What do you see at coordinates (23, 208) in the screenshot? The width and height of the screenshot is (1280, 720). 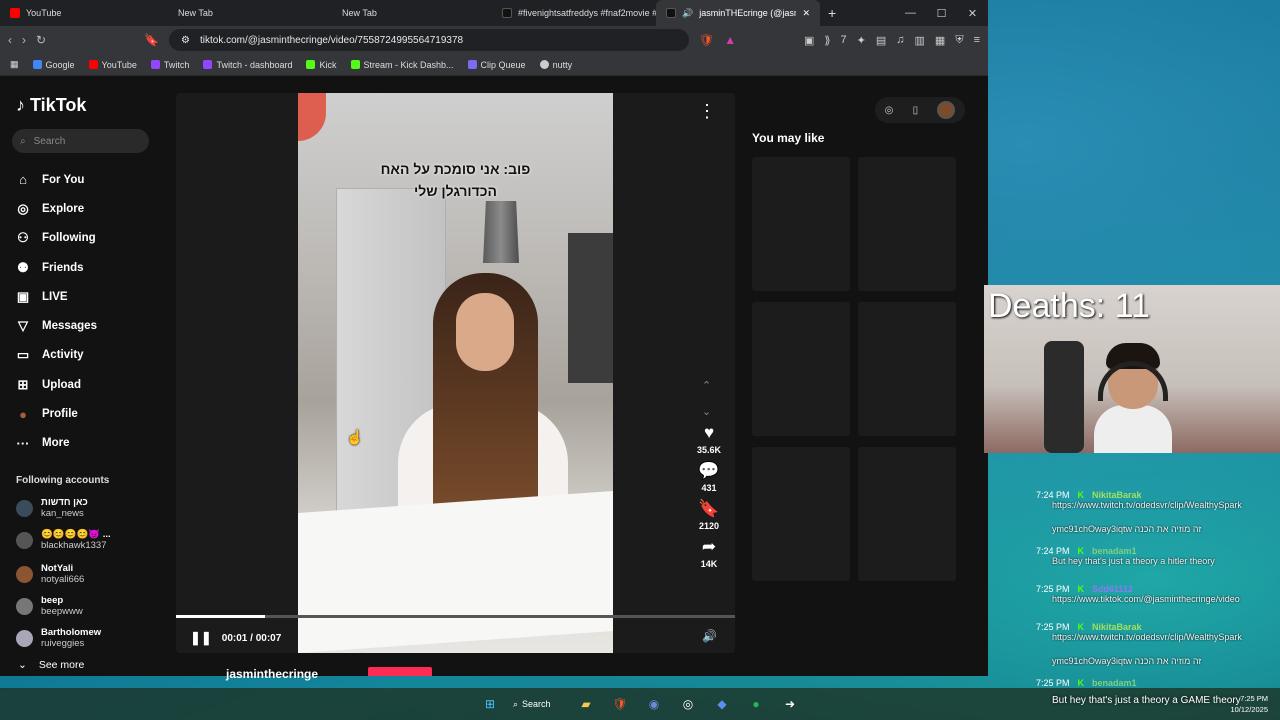 I see `compass-icon: ◎` at bounding box center [23, 208].